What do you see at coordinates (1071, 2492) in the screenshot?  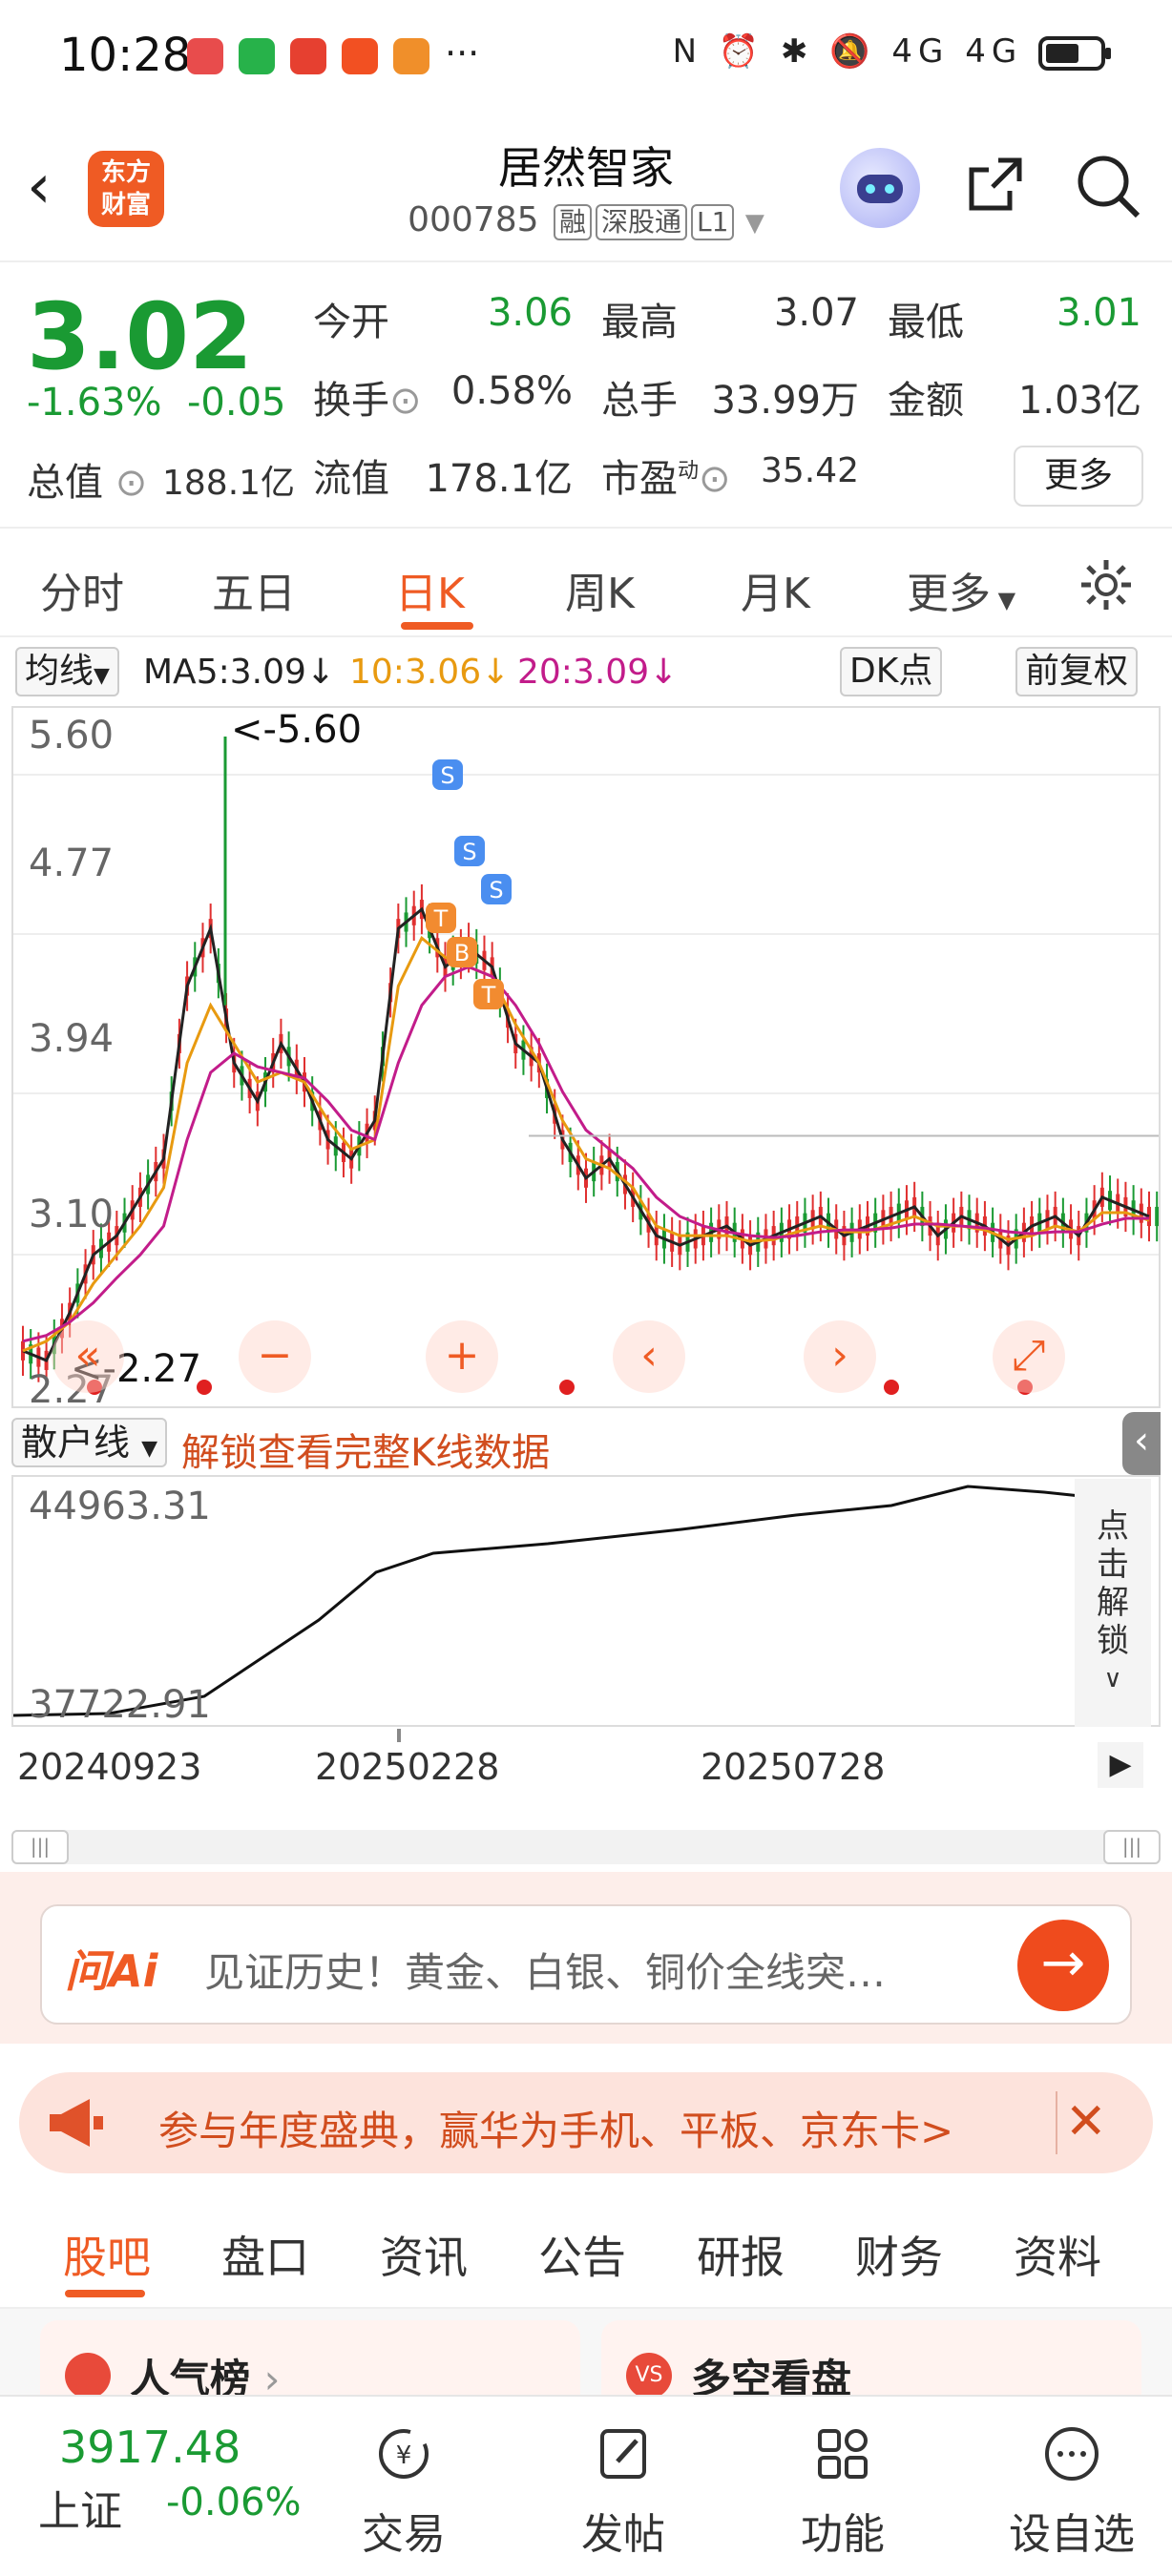 I see `nav-add-watchlist: 设自选` at bounding box center [1071, 2492].